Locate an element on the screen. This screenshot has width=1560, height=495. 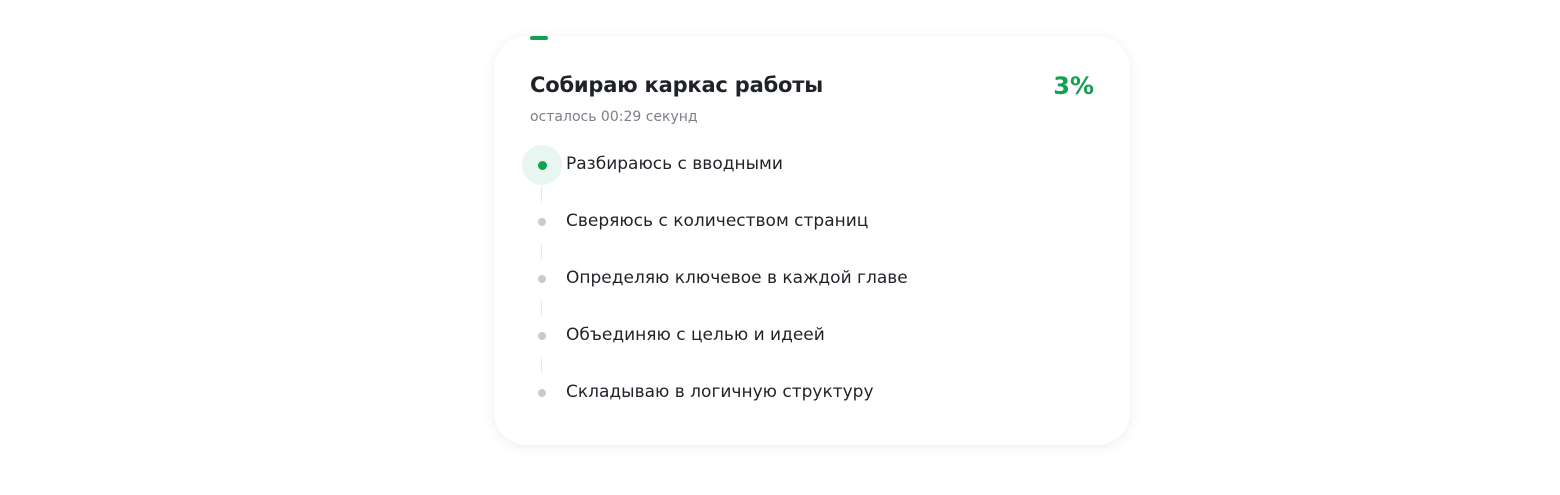
step-item: Разбираюсь с вводными is located at coordinates (802, 173).